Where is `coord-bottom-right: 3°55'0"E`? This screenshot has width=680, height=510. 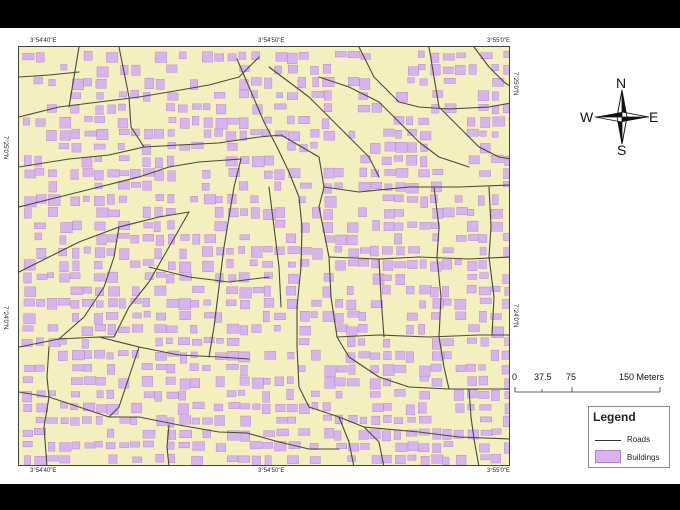 coord-bottom-right: 3°55'0"E is located at coordinates (499, 471).